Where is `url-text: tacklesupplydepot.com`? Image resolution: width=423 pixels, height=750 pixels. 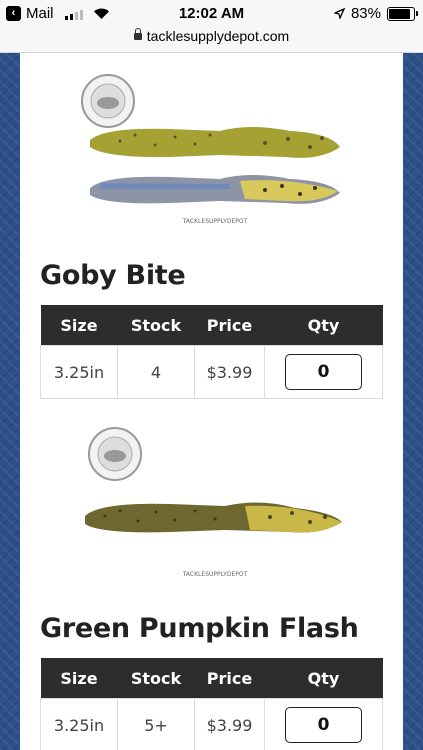 url-text: tacklesupplydepot.com is located at coordinates (218, 36).